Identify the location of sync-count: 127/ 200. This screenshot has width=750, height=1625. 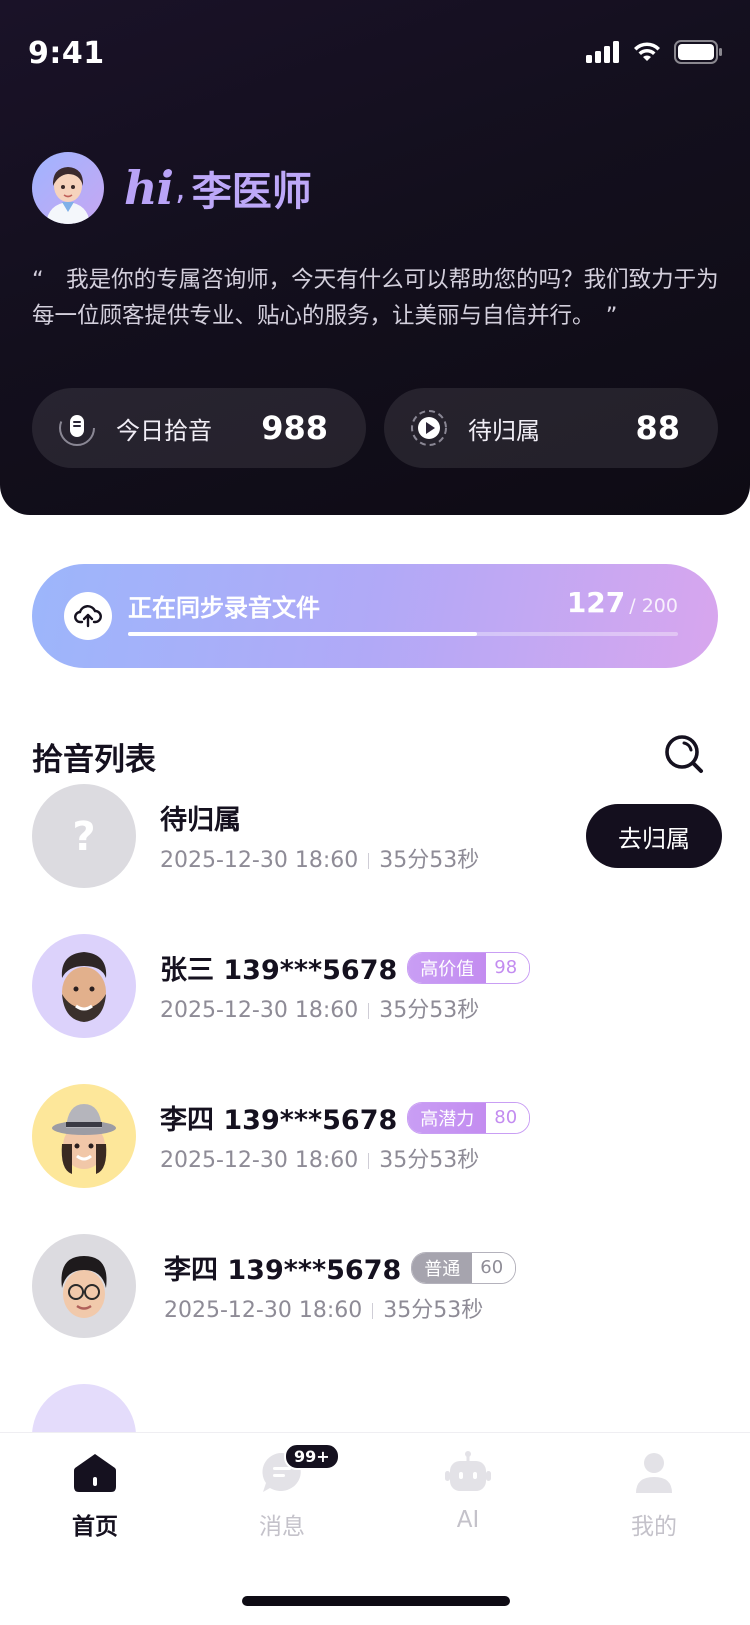
(622, 602).